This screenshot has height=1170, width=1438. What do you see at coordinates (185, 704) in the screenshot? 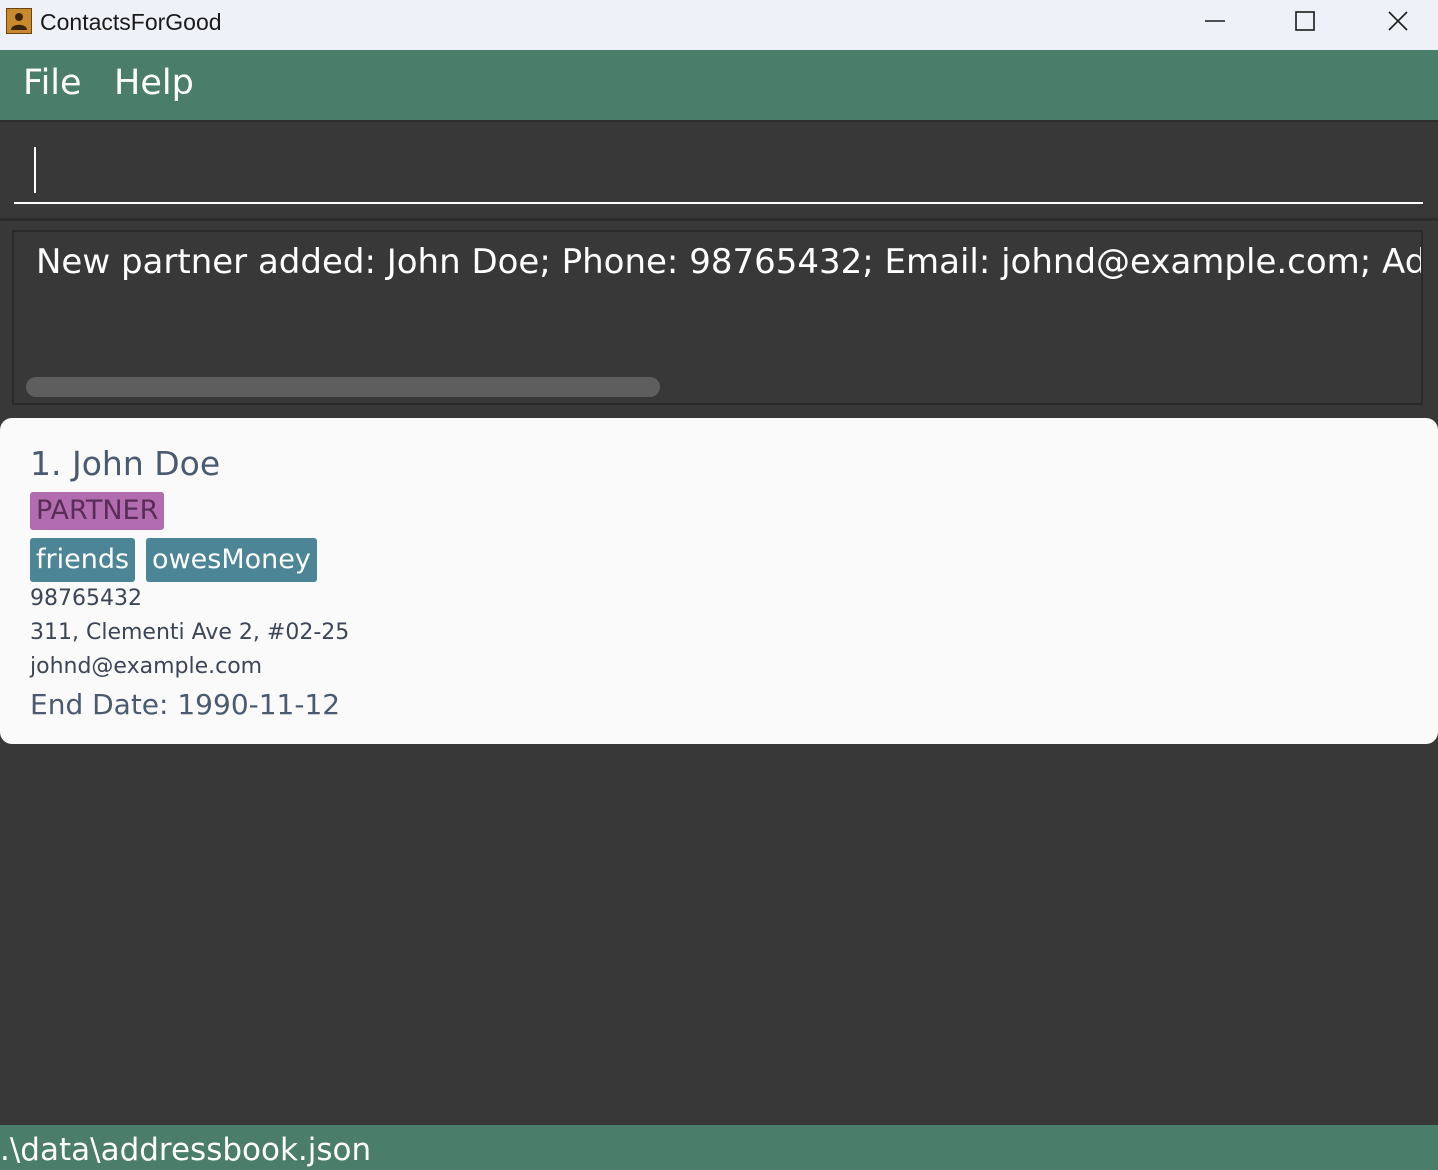
I see `person-end-date: End Date: 1990-11-12` at bounding box center [185, 704].